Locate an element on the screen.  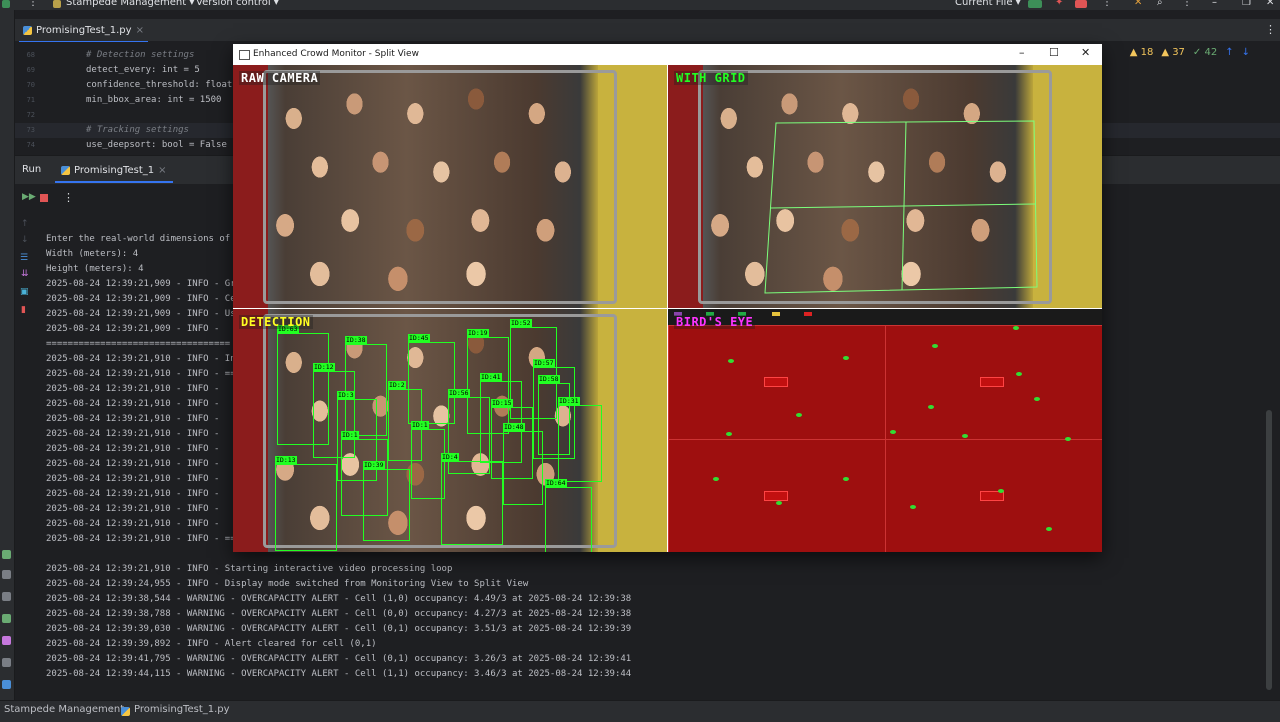
detection-label: DETECTION is located at coordinates (276, 322).